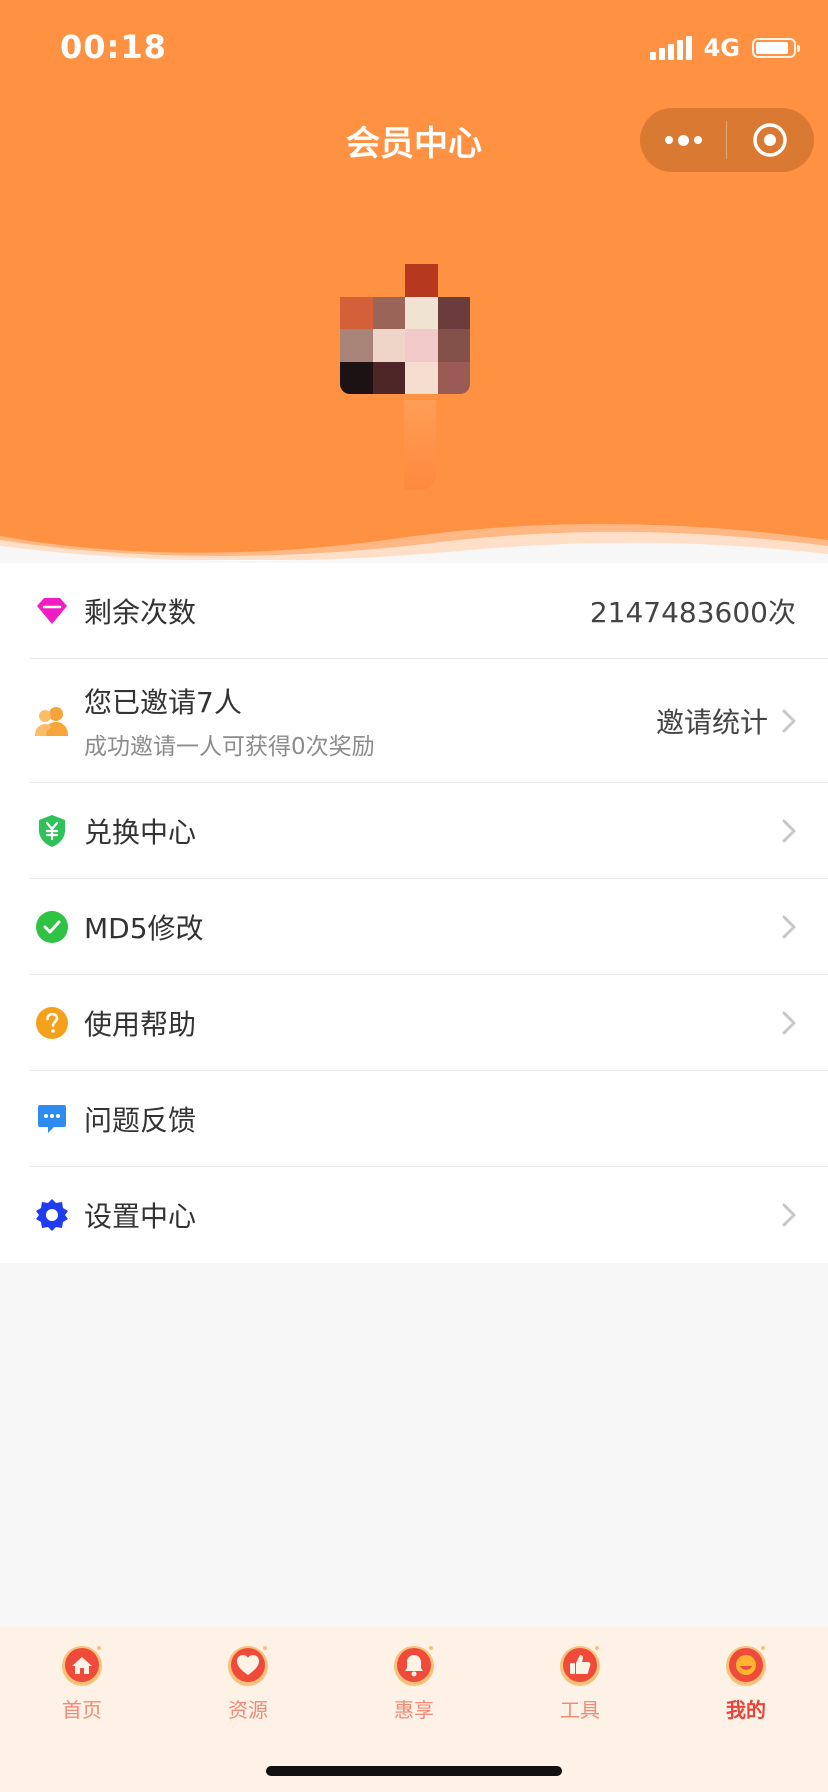  What do you see at coordinates (52, 1023) in the screenshot?
I see `question-circle-icon` at bounding box center [52, 1023].